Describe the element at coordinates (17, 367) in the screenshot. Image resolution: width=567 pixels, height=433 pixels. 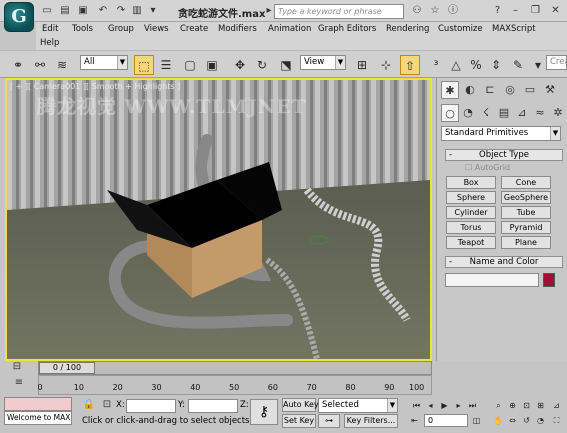
I see `mini-curve-editor-icon: ⊟` at that location.